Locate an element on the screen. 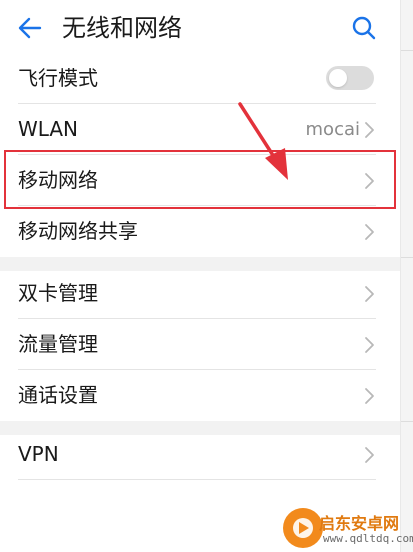 Image resolution: width=413 pixels, height=552 pixels. row-label: 双卡管理 is located at coordinates (58, 293).